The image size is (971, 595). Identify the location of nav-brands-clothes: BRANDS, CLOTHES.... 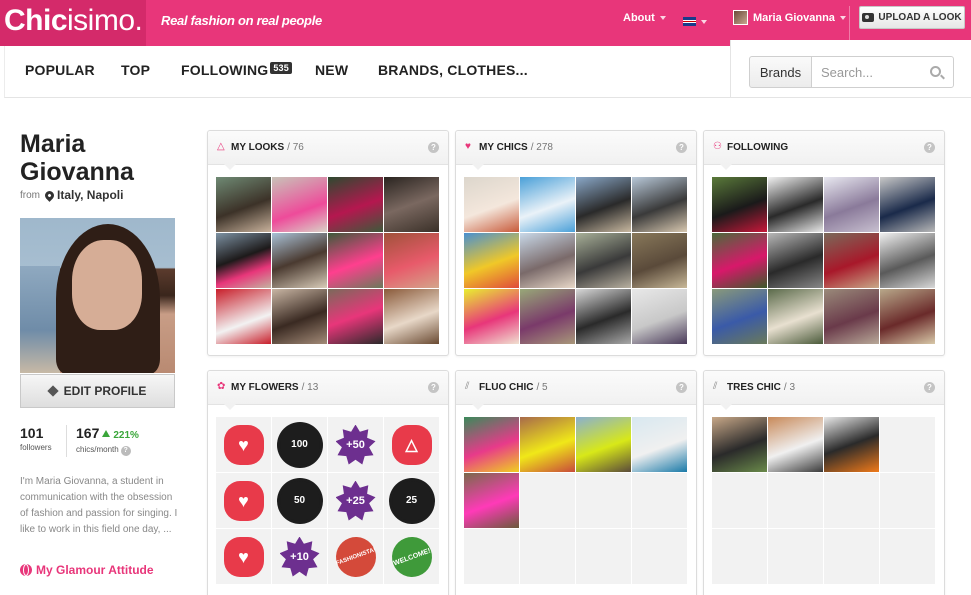
(453, 70).